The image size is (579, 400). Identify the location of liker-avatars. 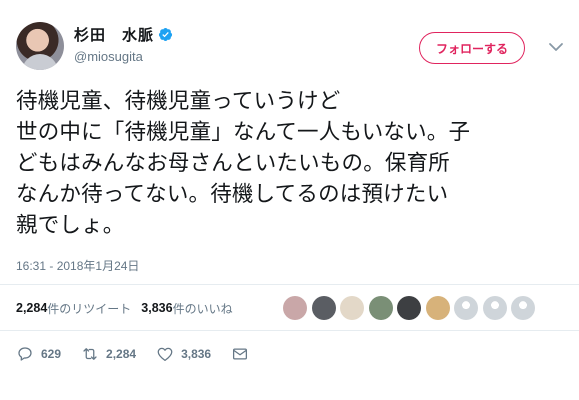
(411, 308).